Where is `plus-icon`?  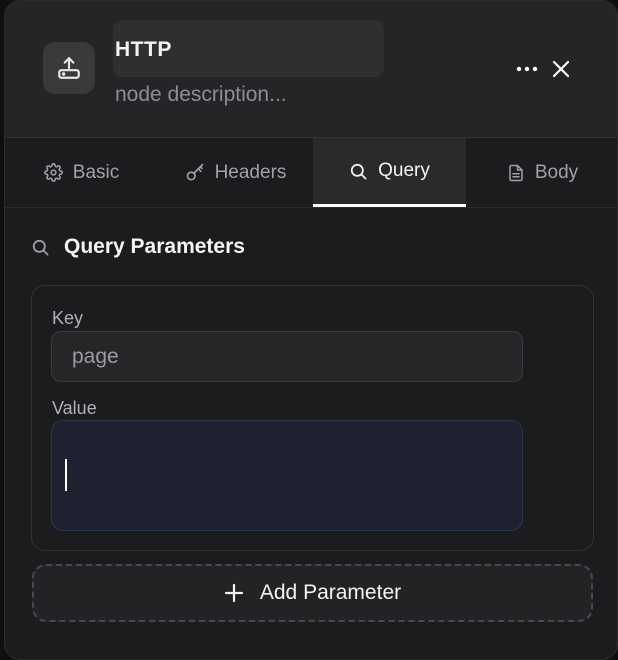 plus-icon is located at coordinates (234, 593).